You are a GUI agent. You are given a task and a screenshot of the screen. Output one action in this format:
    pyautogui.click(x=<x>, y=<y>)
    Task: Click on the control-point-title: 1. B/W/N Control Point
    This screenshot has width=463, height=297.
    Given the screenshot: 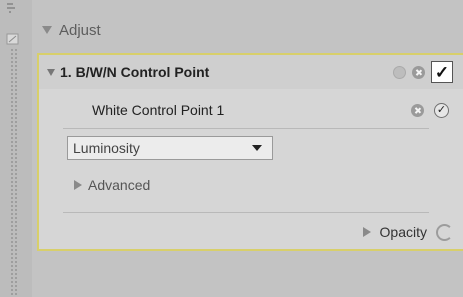 What is the action you would take?
    pyautogui.click(x=135, y=72)
    